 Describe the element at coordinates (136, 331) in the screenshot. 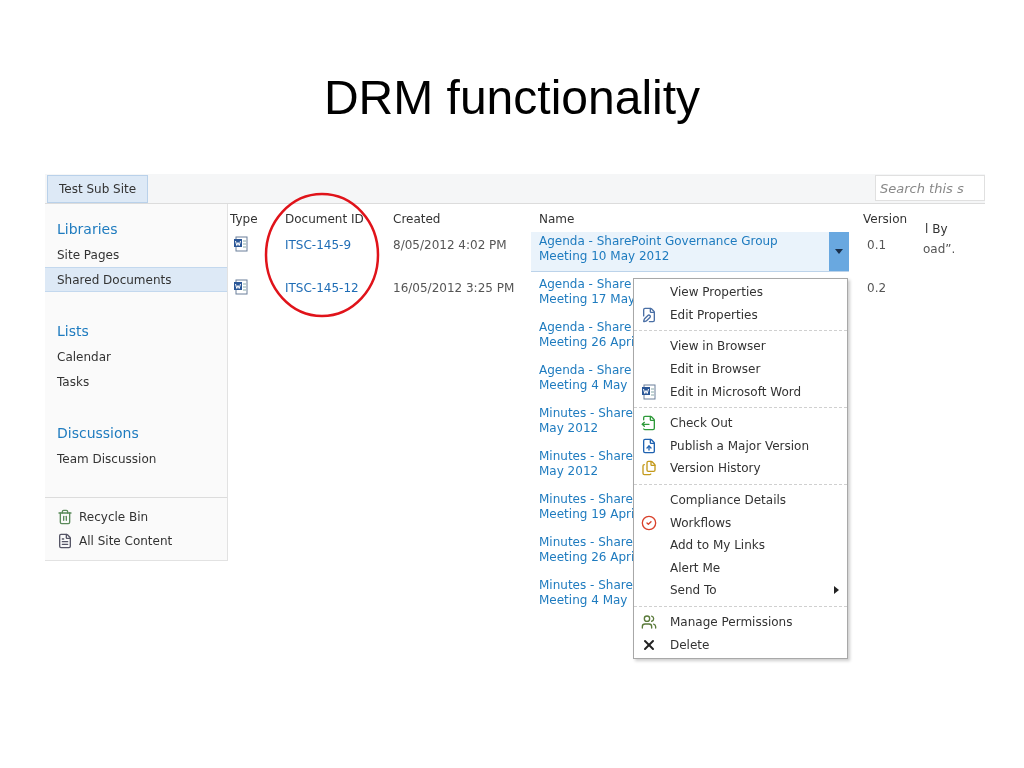

I see `nav-heading: Lists` at that location.